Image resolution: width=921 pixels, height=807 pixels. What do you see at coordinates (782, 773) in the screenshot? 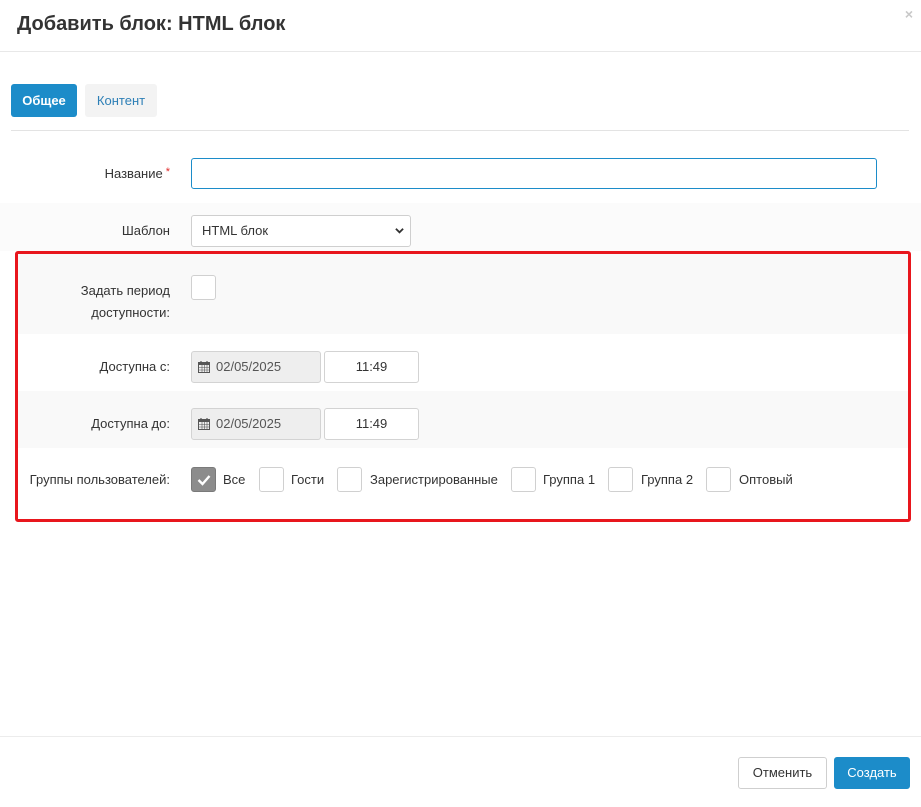
I see `cancel-button: Отменить` at bounding box center [782, 773].